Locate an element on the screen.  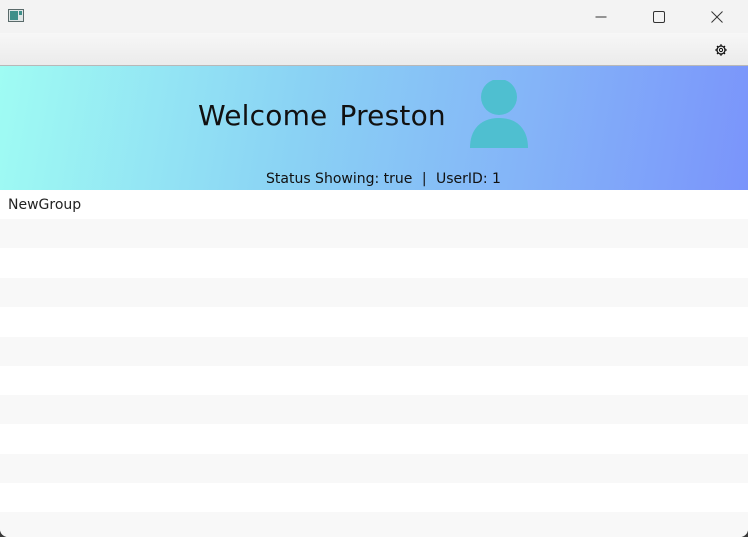
status-line: Status Showing: true | UserID: 1 is located at coordinates (383, 179).